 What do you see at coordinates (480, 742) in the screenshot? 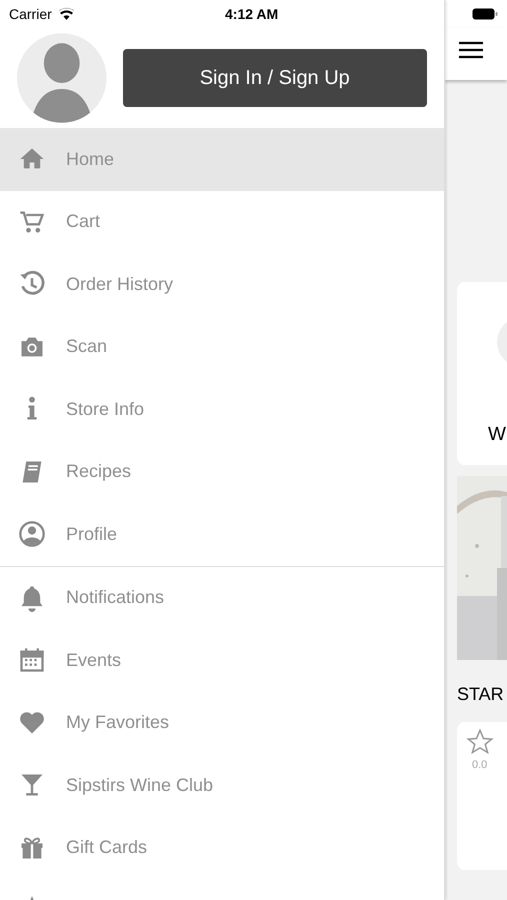
I see `star-icon` at bounding box center [480, 742].